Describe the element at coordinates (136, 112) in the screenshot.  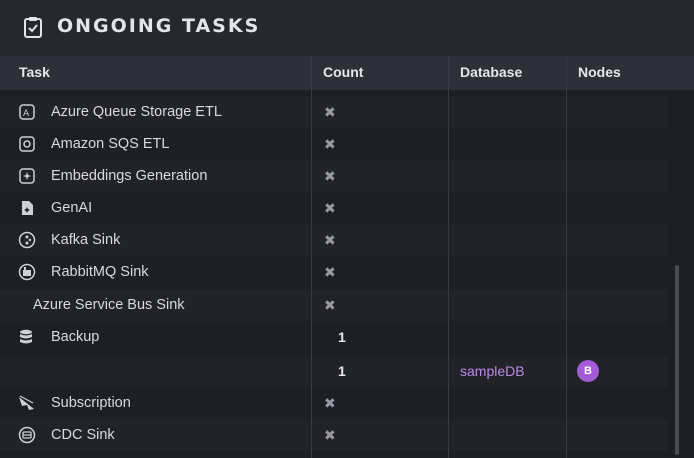
I see `task-name: Azure Queue Storage ETL` at that location.